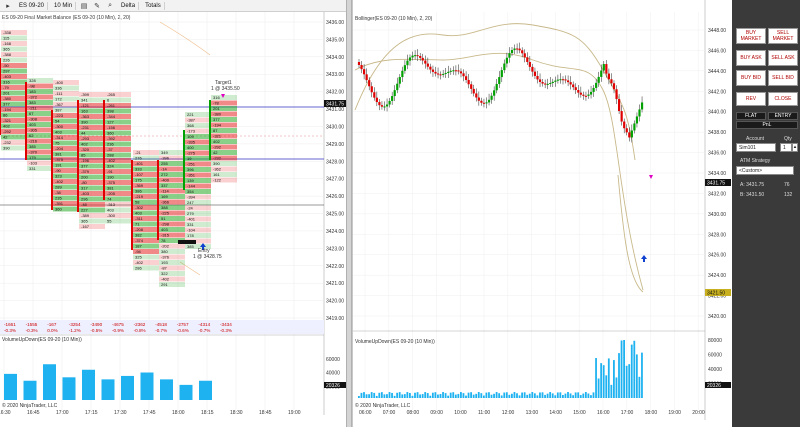 This screenshot has height=427, width=800. What do you see at coordinates (10, 324) in the screenshot?
I see `delta-value: -1661` at bounding box center [10, 324].